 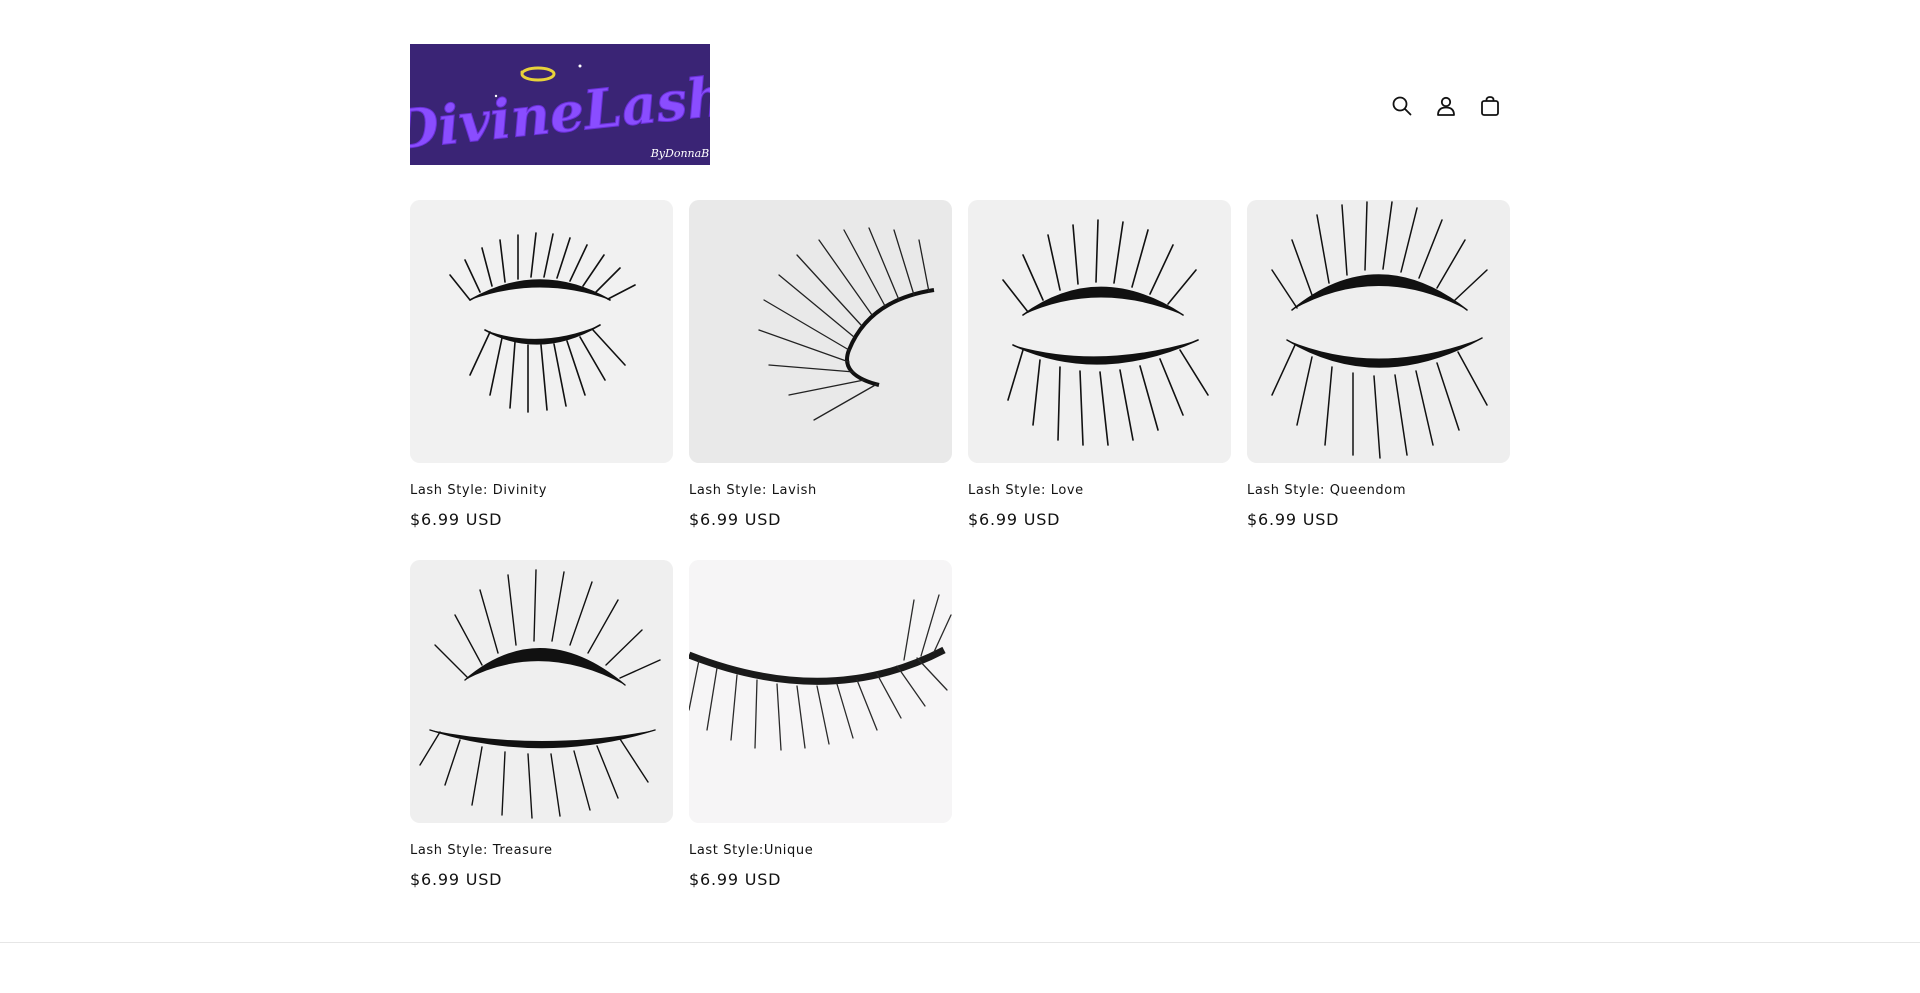 I want to click on product-card: Lash Style: Divinity $6.99 USD, so click(x=541, y=365).